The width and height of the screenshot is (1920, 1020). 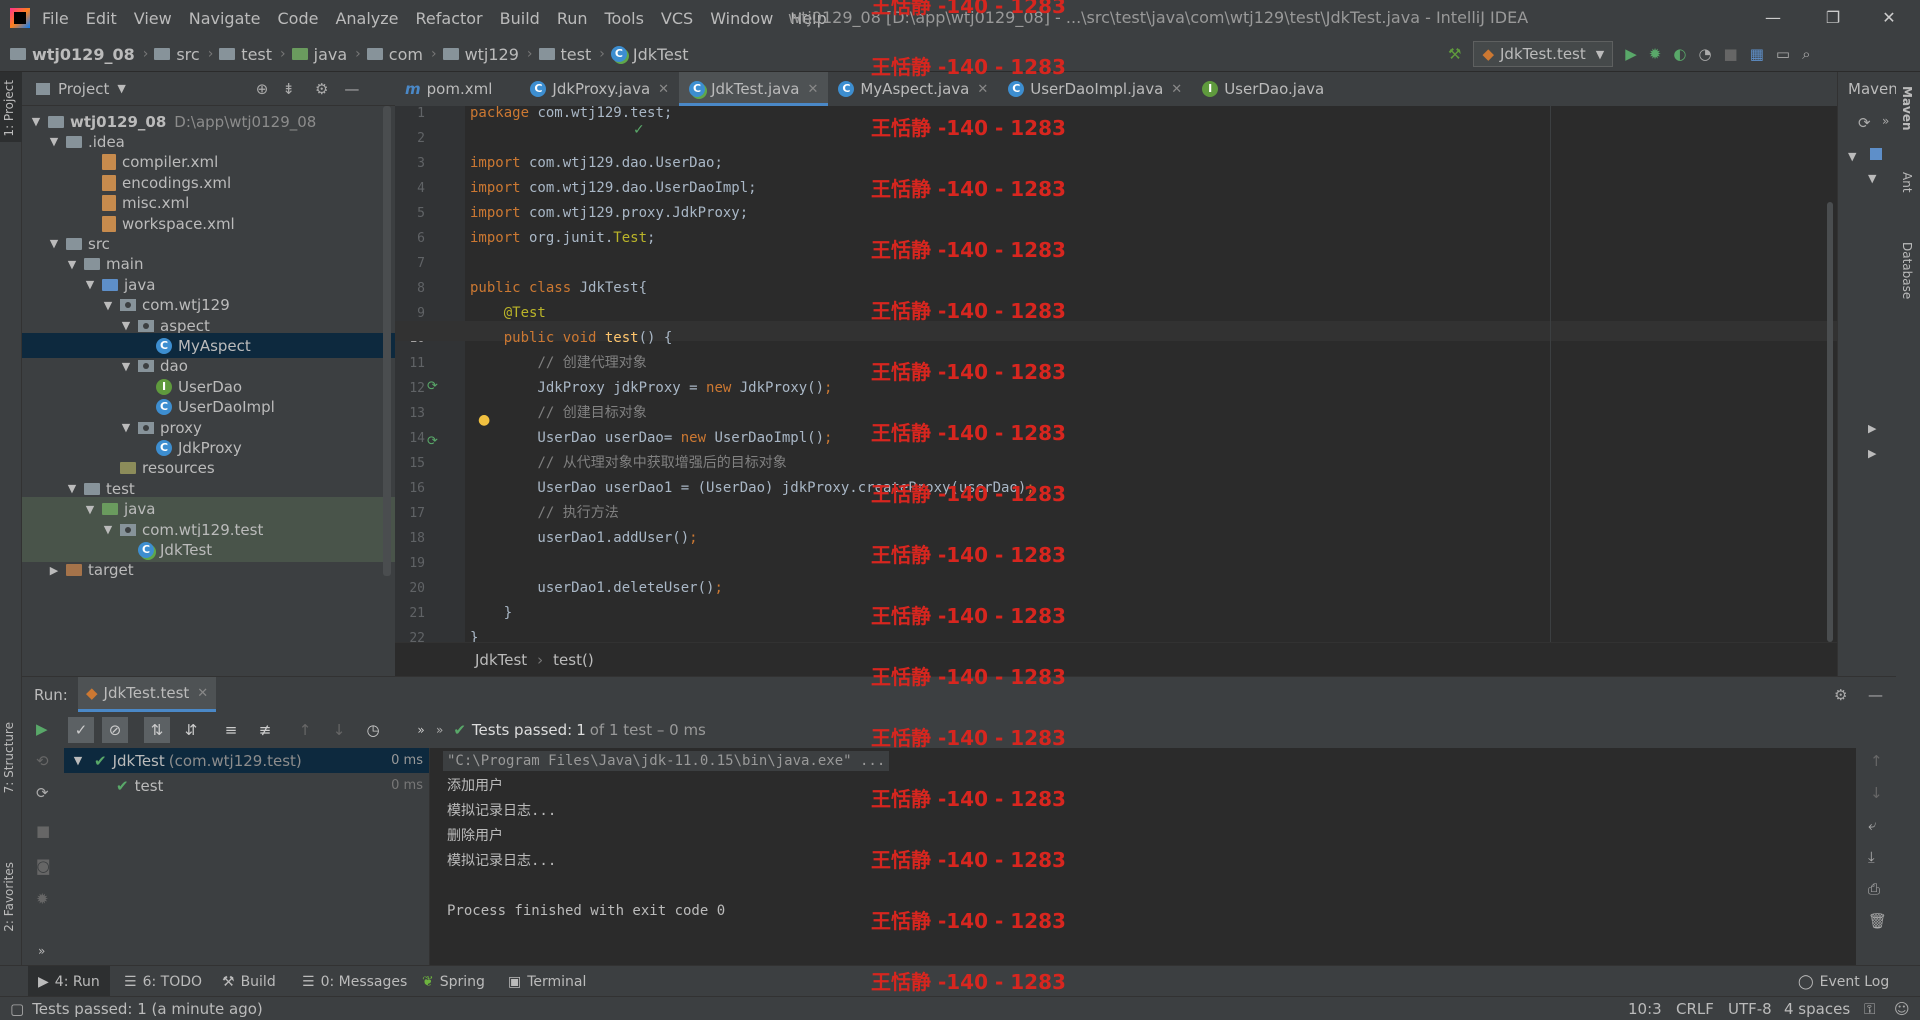 I want to click on print-icon: ⎙, so click(x=1874, y=889).